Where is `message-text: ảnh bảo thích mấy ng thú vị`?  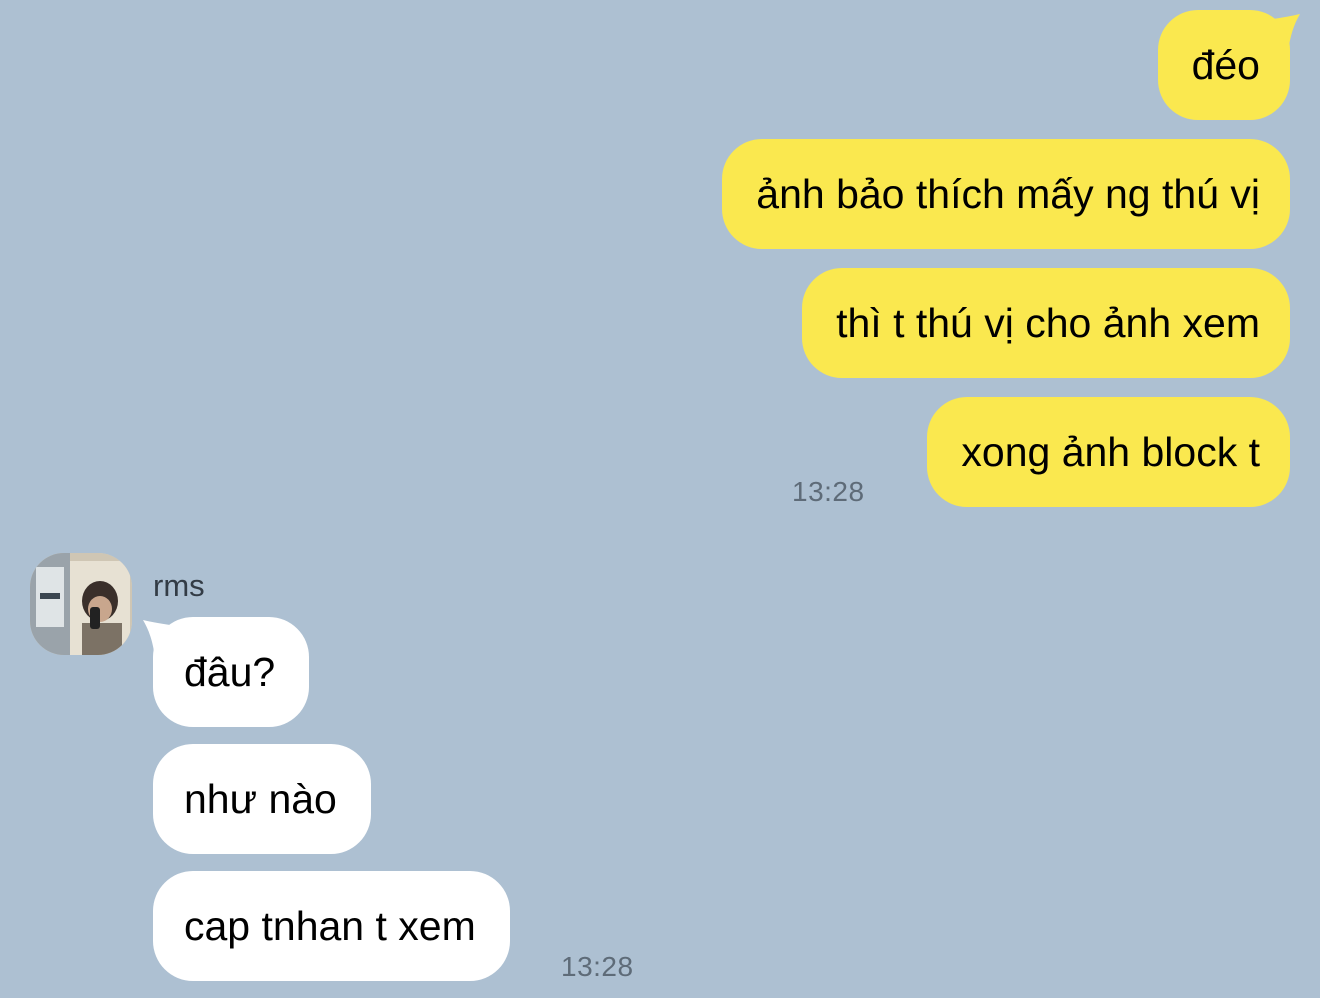
message-text: ảnh bảo thích mấy ng thú vị is located at coordinates (1008, 194).